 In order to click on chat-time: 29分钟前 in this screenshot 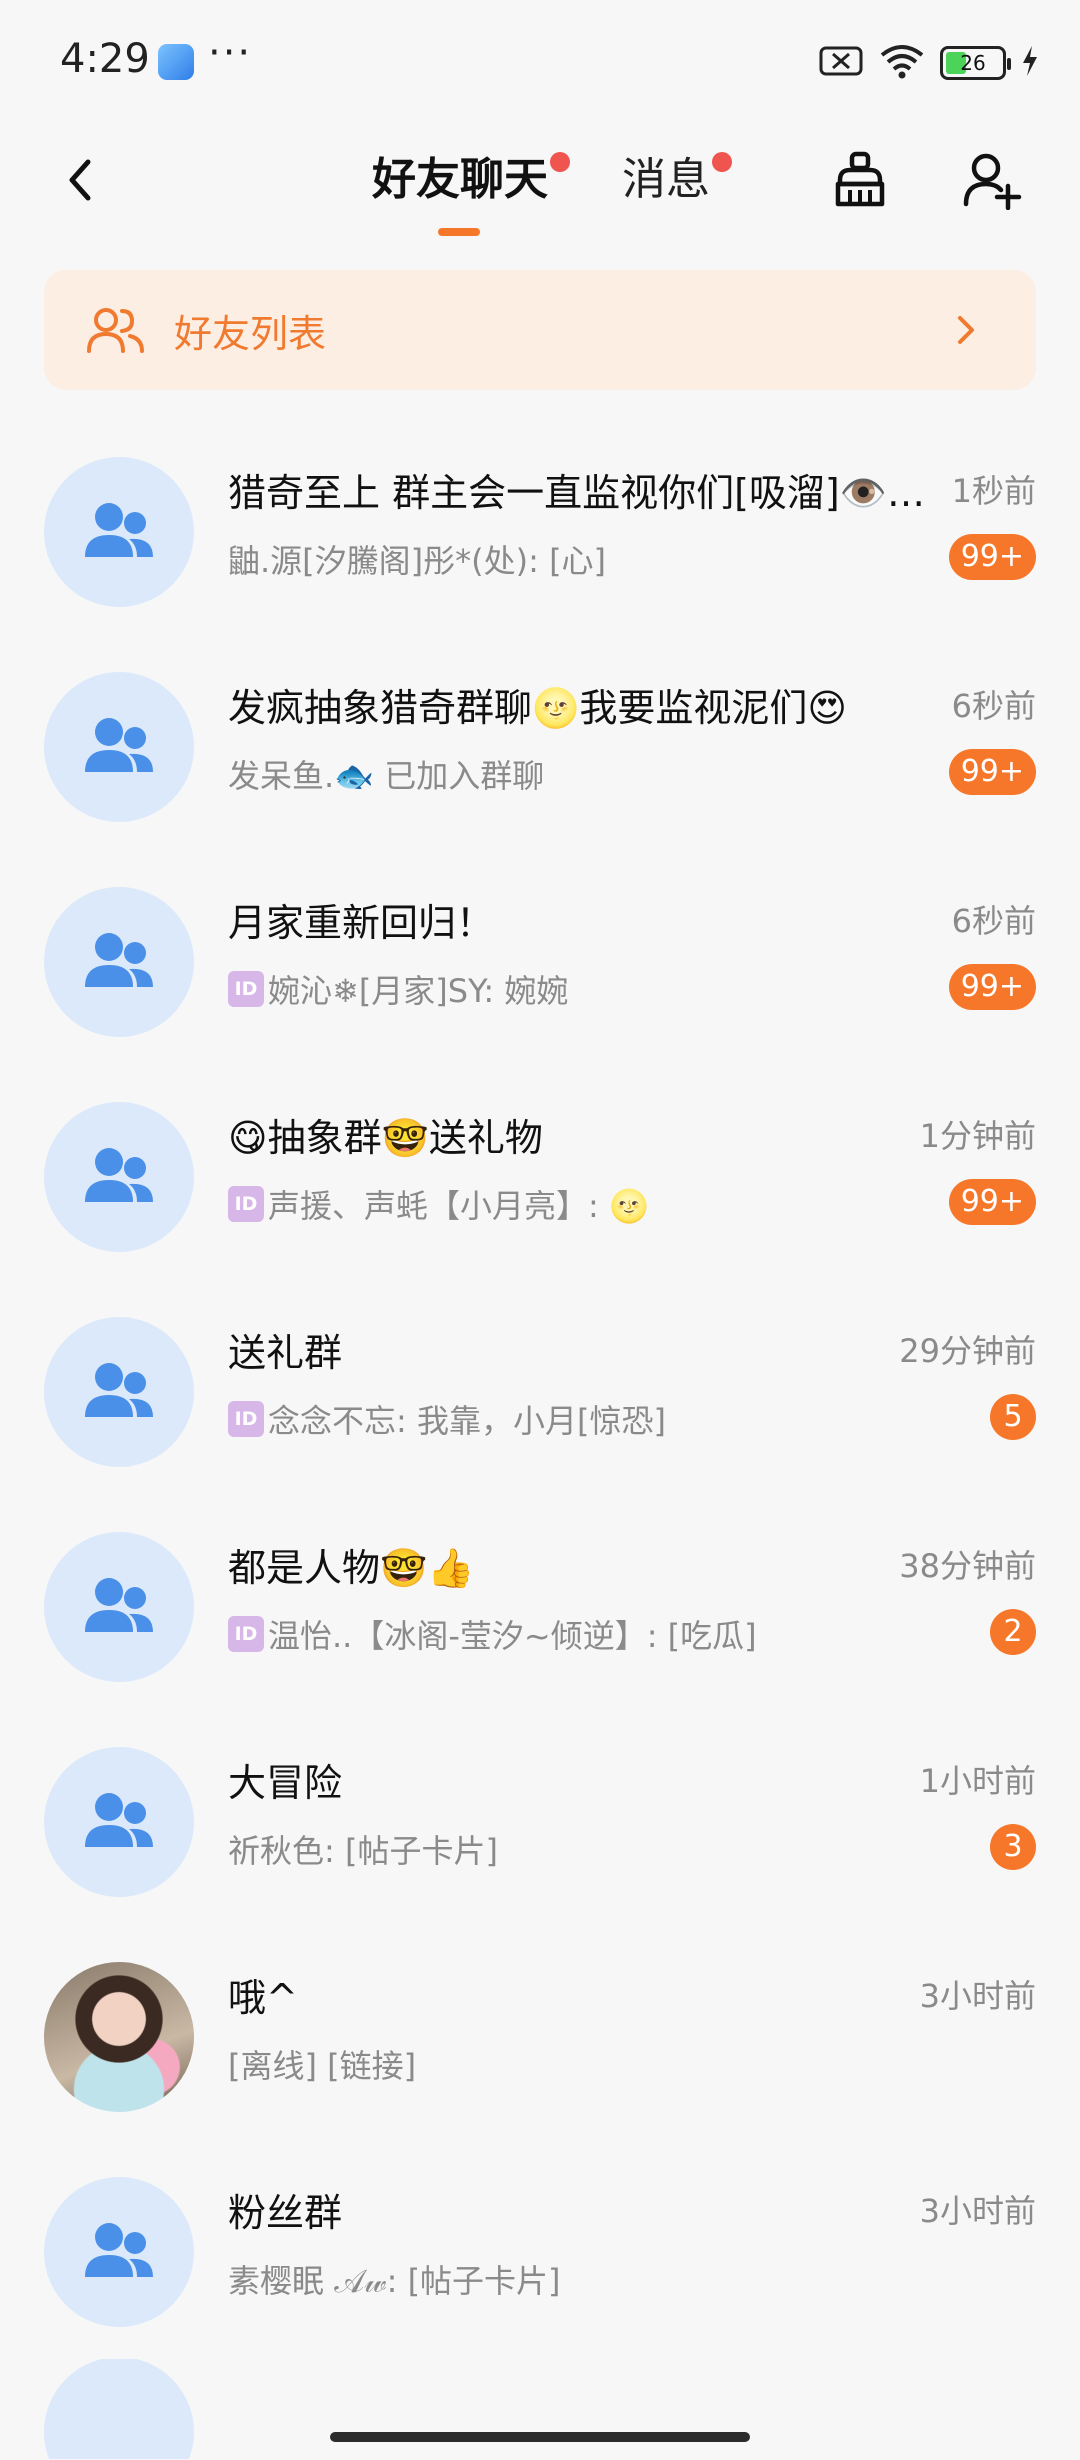, I will do `click(967, 1351)`.